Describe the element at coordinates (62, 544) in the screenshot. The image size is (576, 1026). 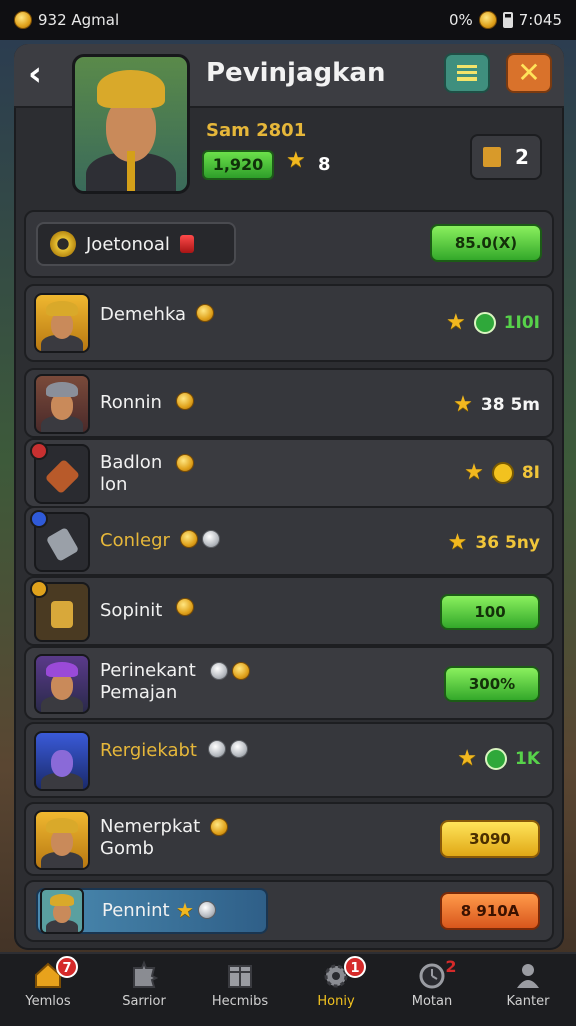
I see `drill-icon` at that location.